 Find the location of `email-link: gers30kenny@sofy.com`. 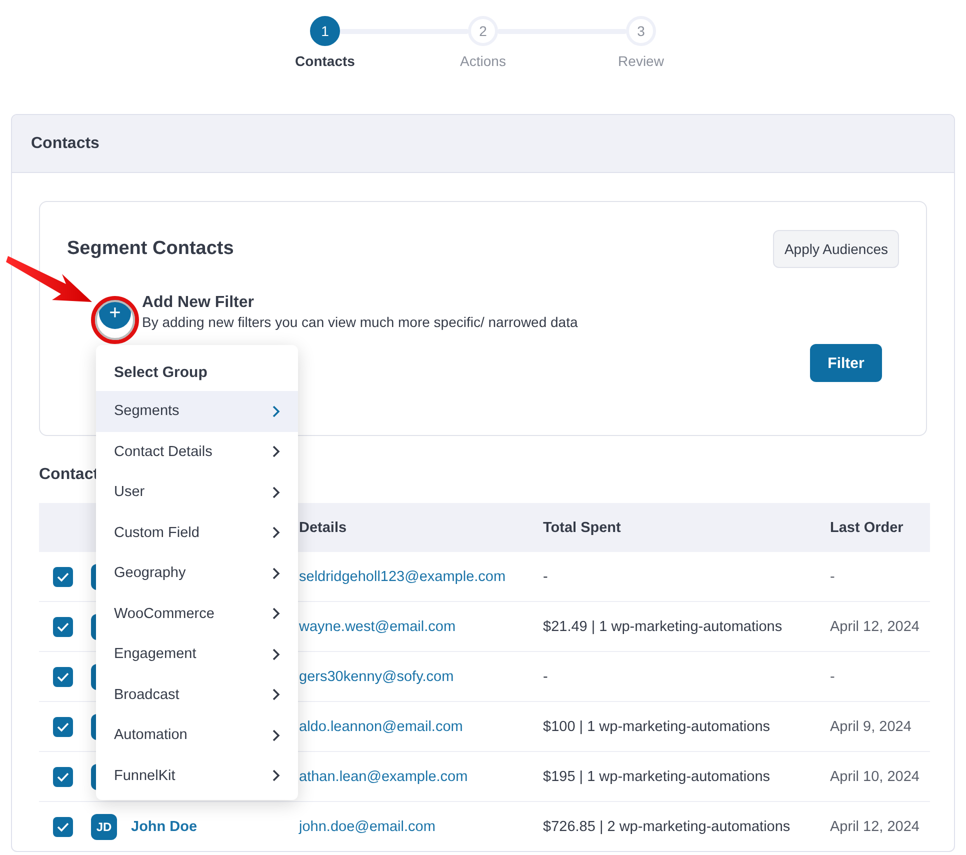

email-link: gers30kenny@sofy.com is located at coordinates (376, 676).